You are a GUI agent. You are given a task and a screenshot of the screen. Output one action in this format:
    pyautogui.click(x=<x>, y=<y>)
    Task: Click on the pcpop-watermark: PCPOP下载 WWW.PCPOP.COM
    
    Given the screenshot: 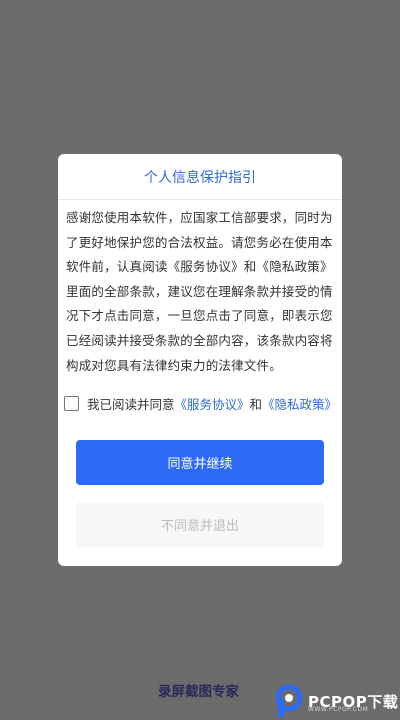 What is the action you would take?
    pyautogui.click(x=337, y=701)
    